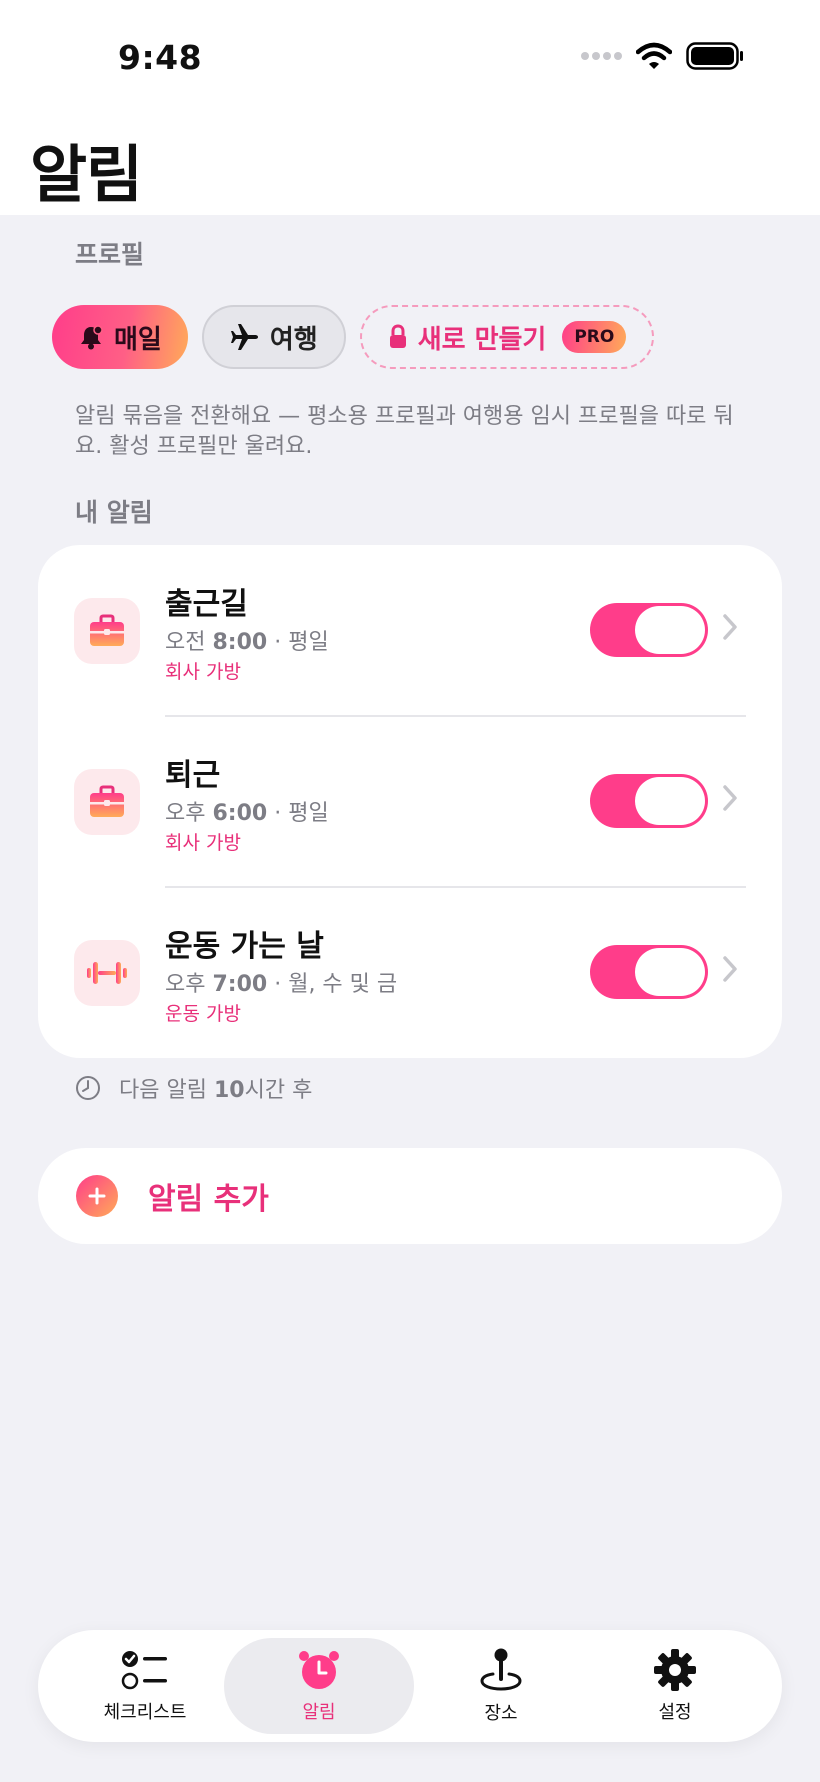 This screenshot has height=1782, width=820. Describe the element at coordinates (675, 1670) in the screenshot. I see `gear-icon` at that location.